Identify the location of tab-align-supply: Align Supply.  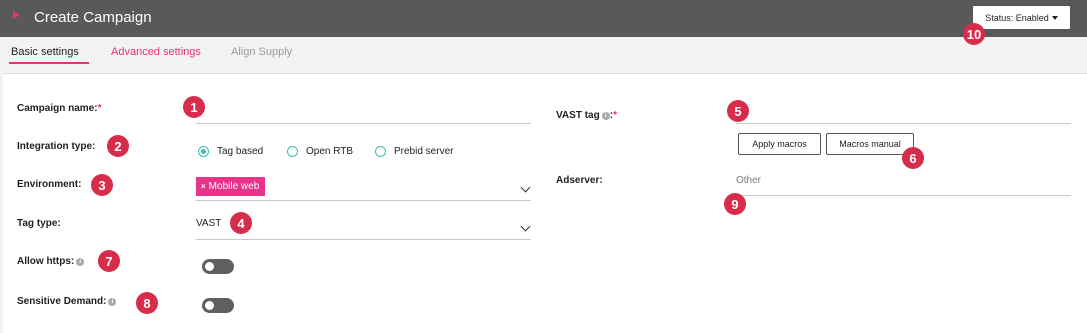
(261, 52).